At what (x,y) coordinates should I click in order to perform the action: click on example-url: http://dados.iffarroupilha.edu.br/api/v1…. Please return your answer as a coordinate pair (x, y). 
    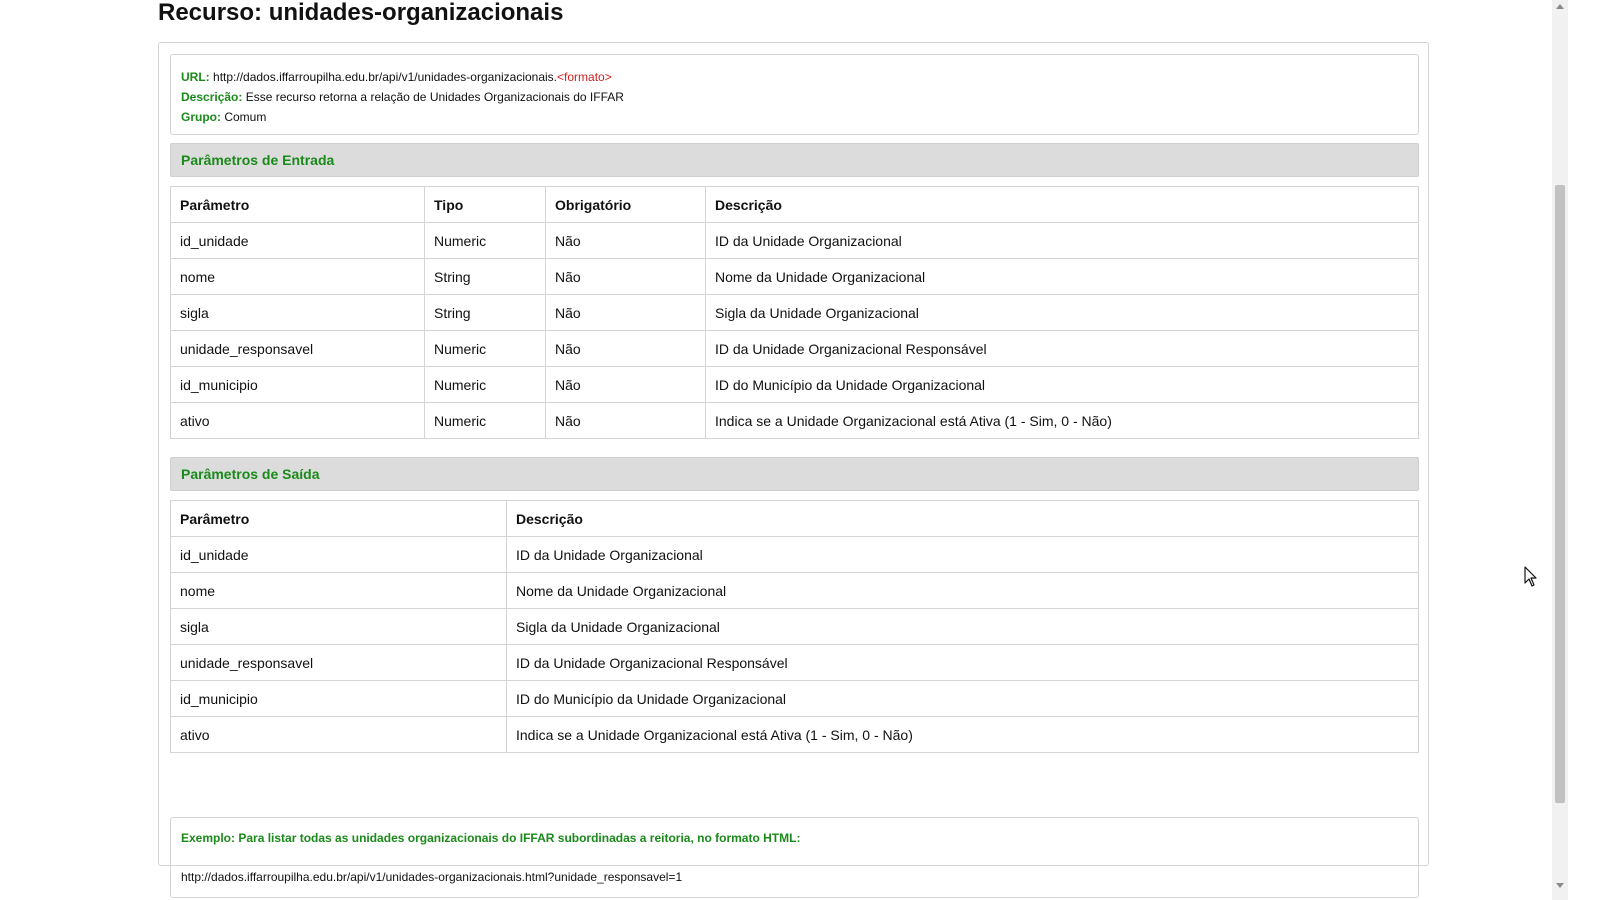
    Looking at the image, I should click on (794, 877).